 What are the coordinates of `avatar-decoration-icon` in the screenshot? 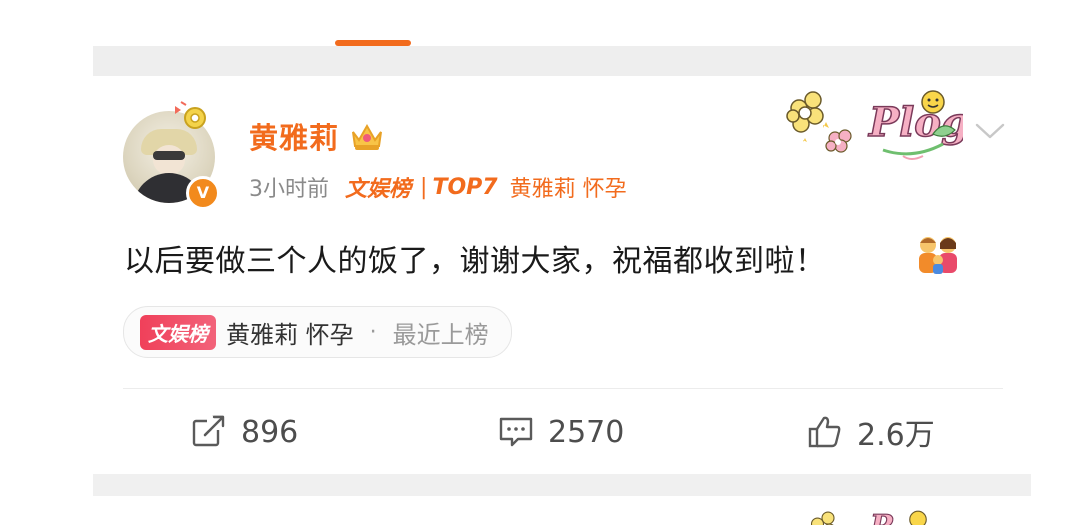 It's located at (190, 115).